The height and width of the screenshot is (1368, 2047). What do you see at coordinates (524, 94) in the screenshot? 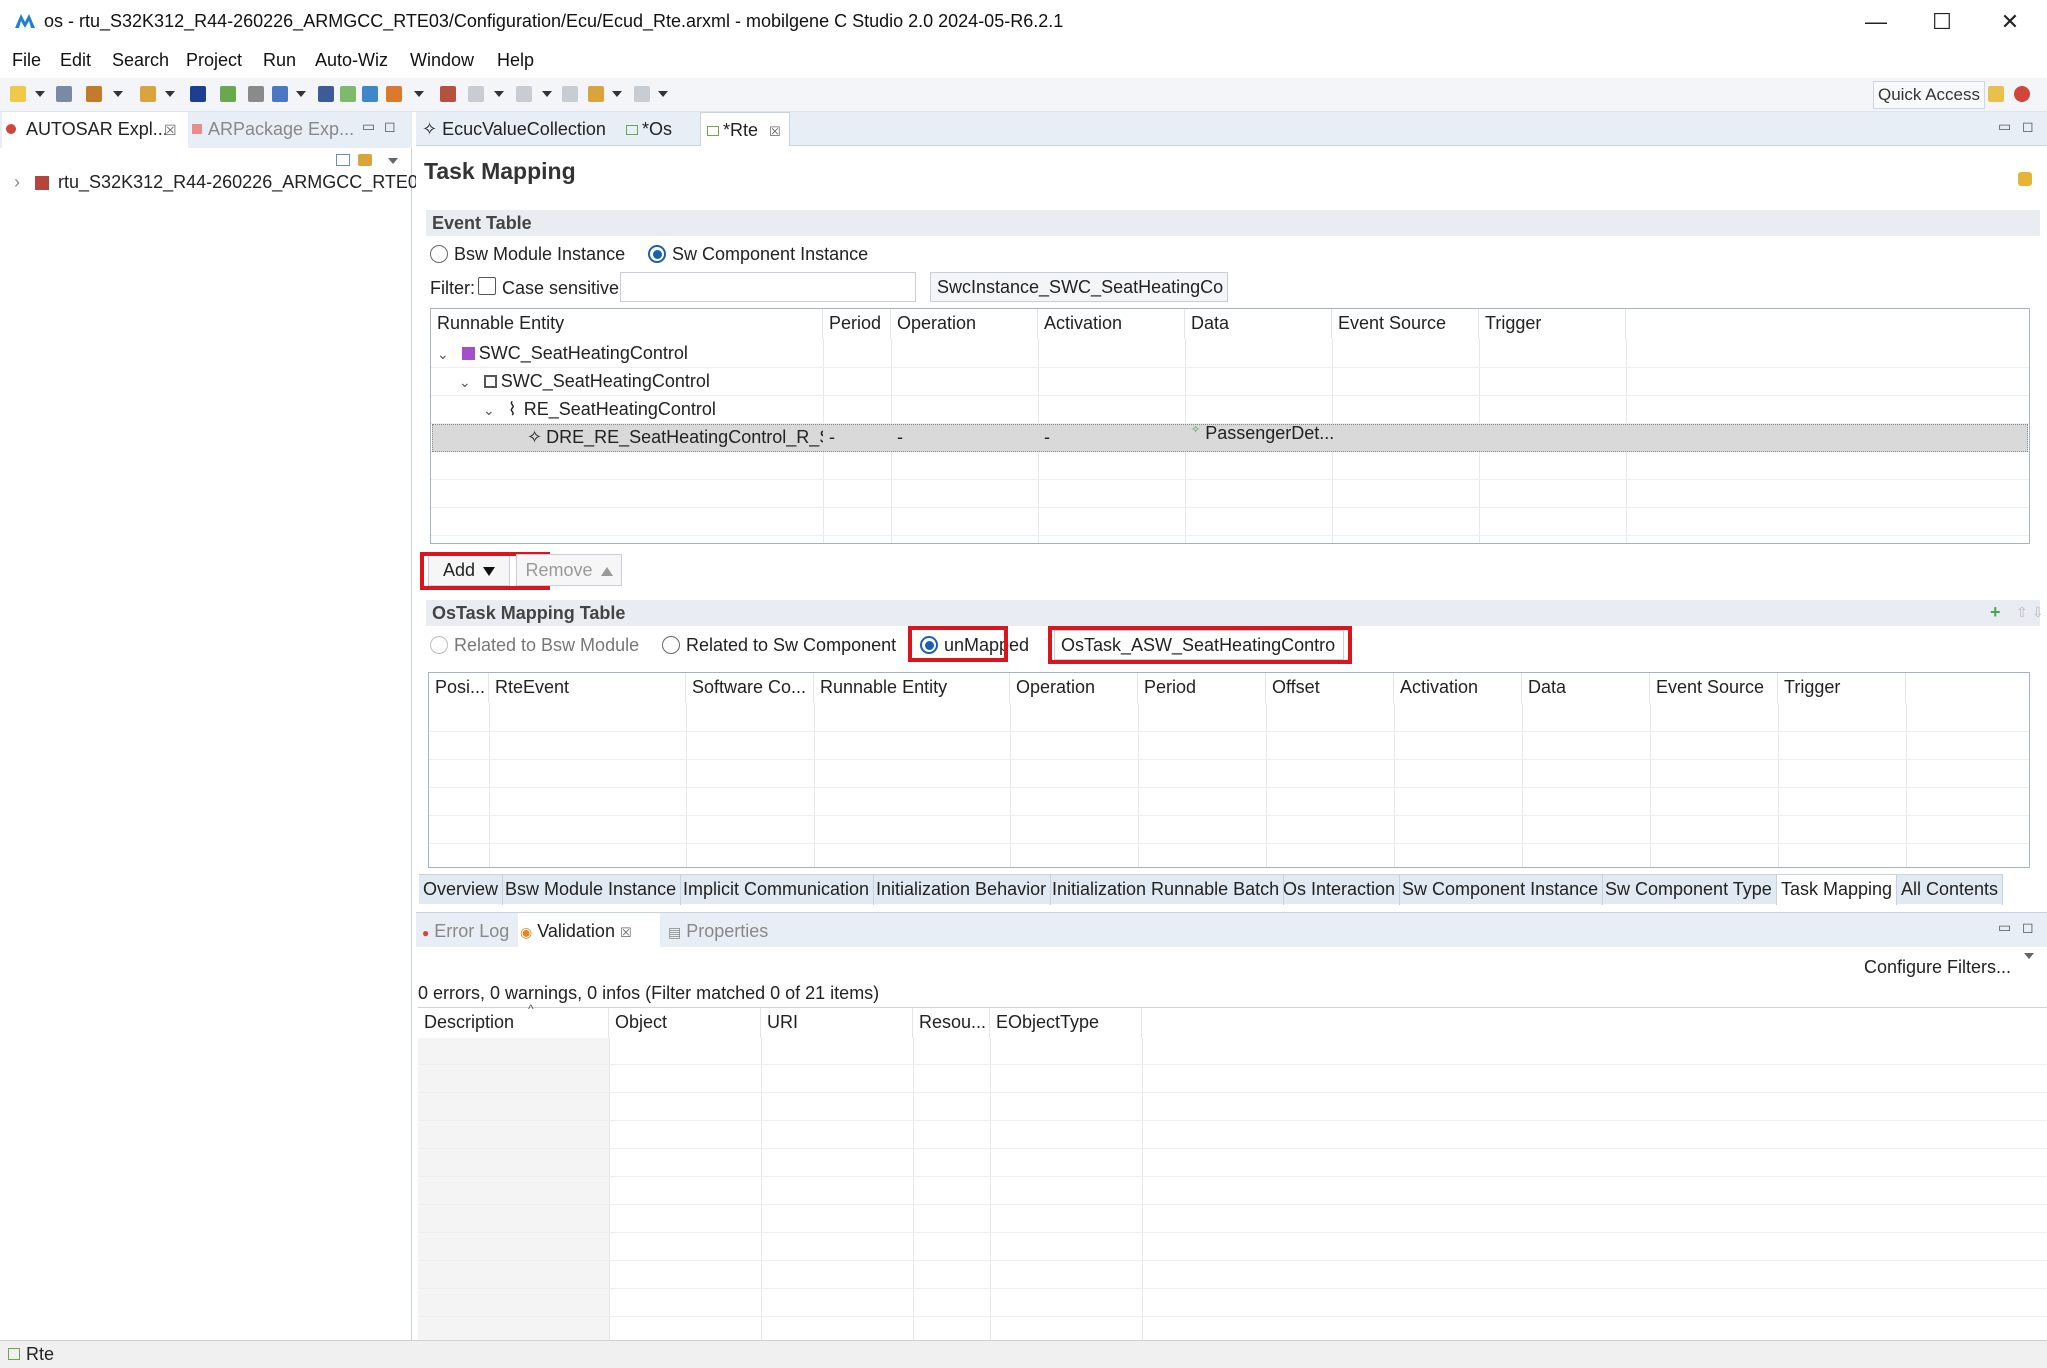
I see `prev-annotation-icon` at bounding box center [524, 94].